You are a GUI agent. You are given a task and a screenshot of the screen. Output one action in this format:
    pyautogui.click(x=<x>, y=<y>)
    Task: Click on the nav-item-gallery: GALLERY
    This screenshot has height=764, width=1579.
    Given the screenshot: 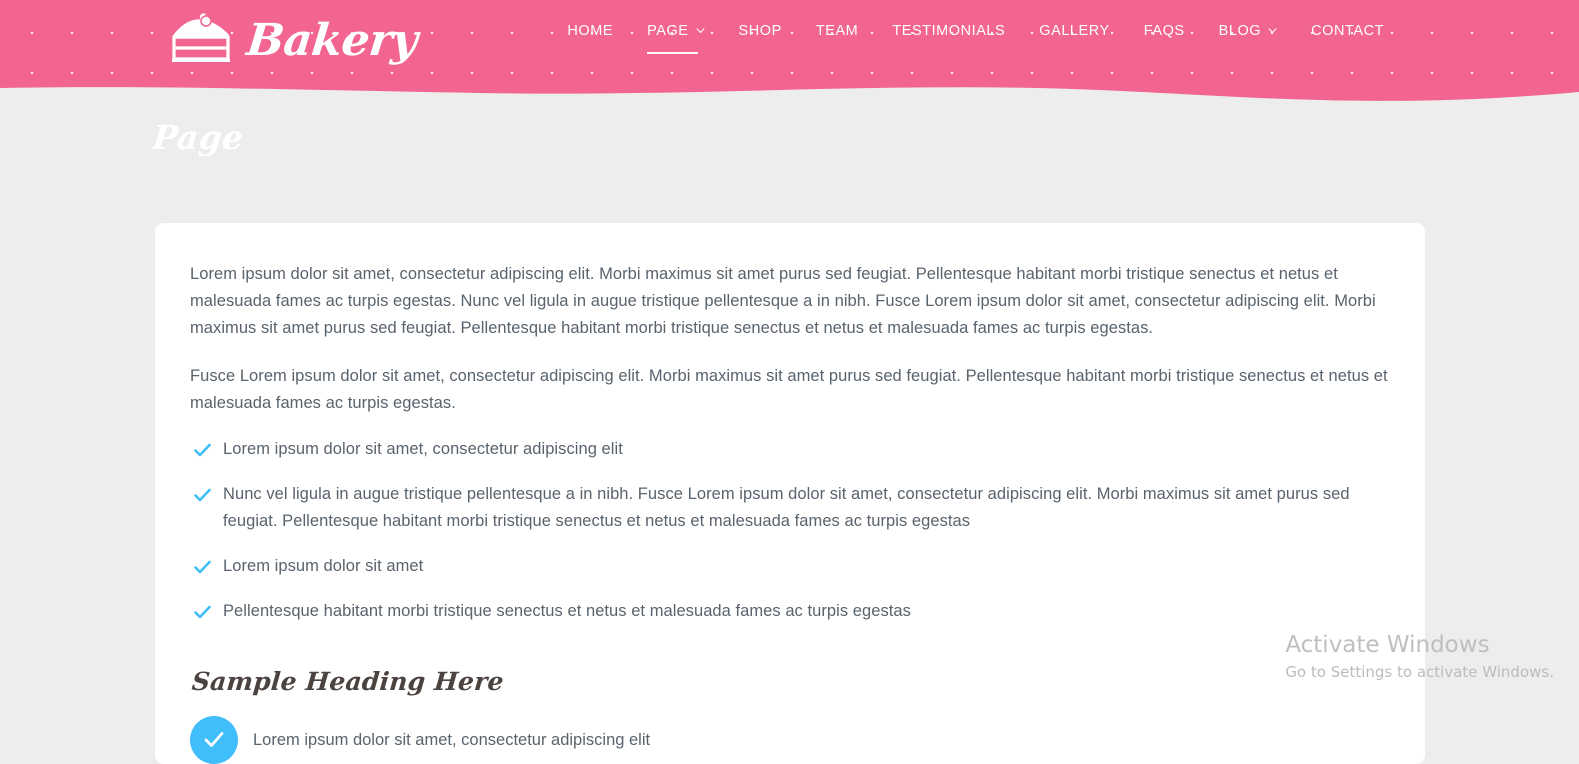 What is the action you would take?
    pyautogui.click(x=1074, y=31)
    